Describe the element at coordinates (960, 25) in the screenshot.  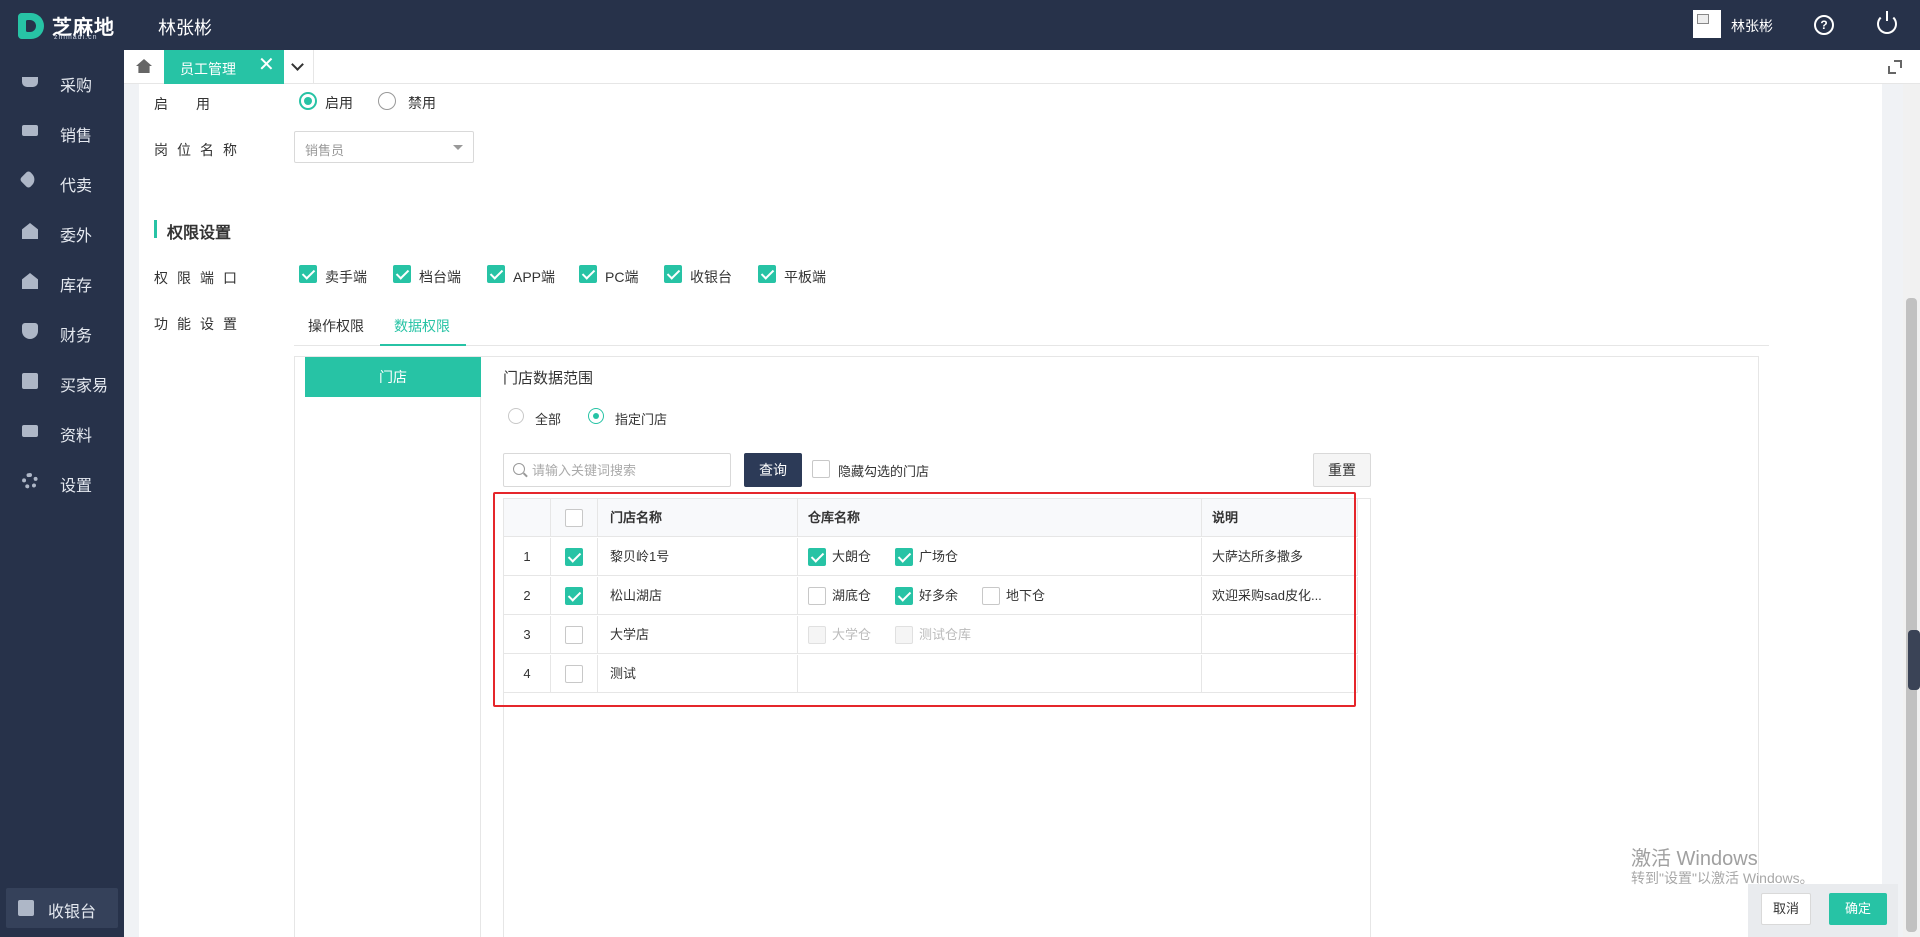
I see `top-bar: 芝麻地 zhimadi.cn 林张彬 林张彬 ?` at that location.